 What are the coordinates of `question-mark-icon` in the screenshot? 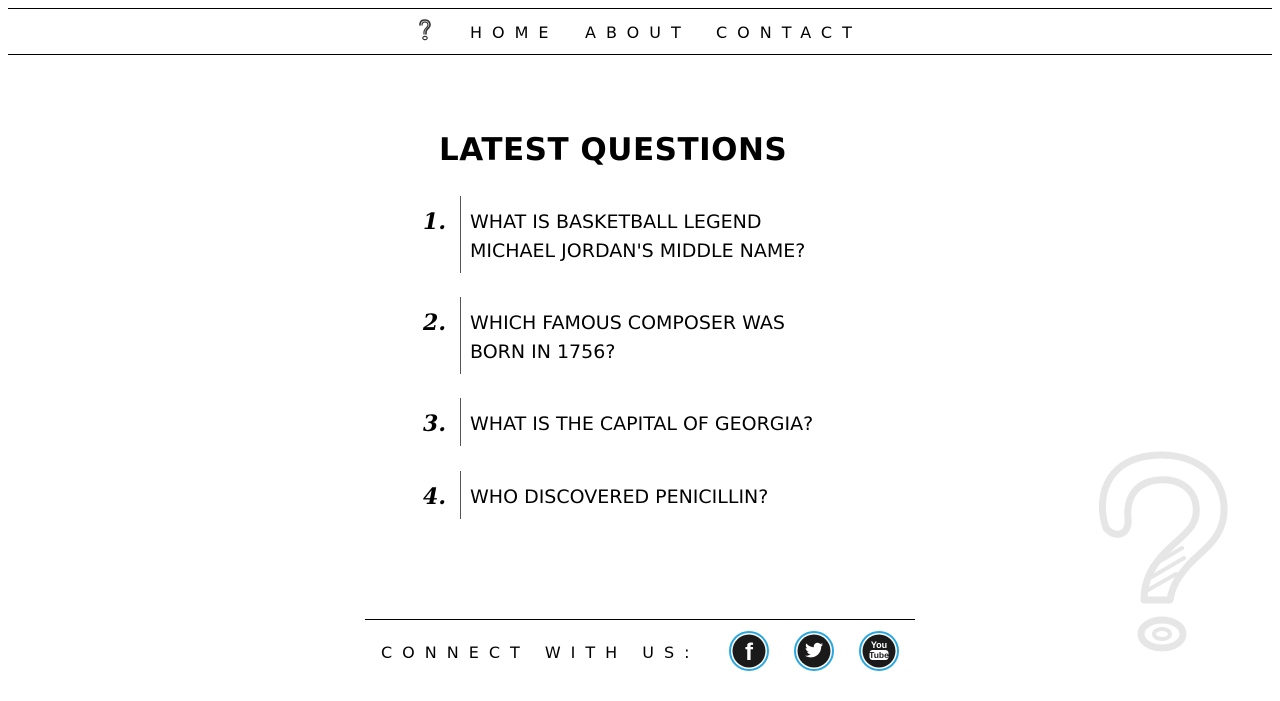 It's located at (425, 30).